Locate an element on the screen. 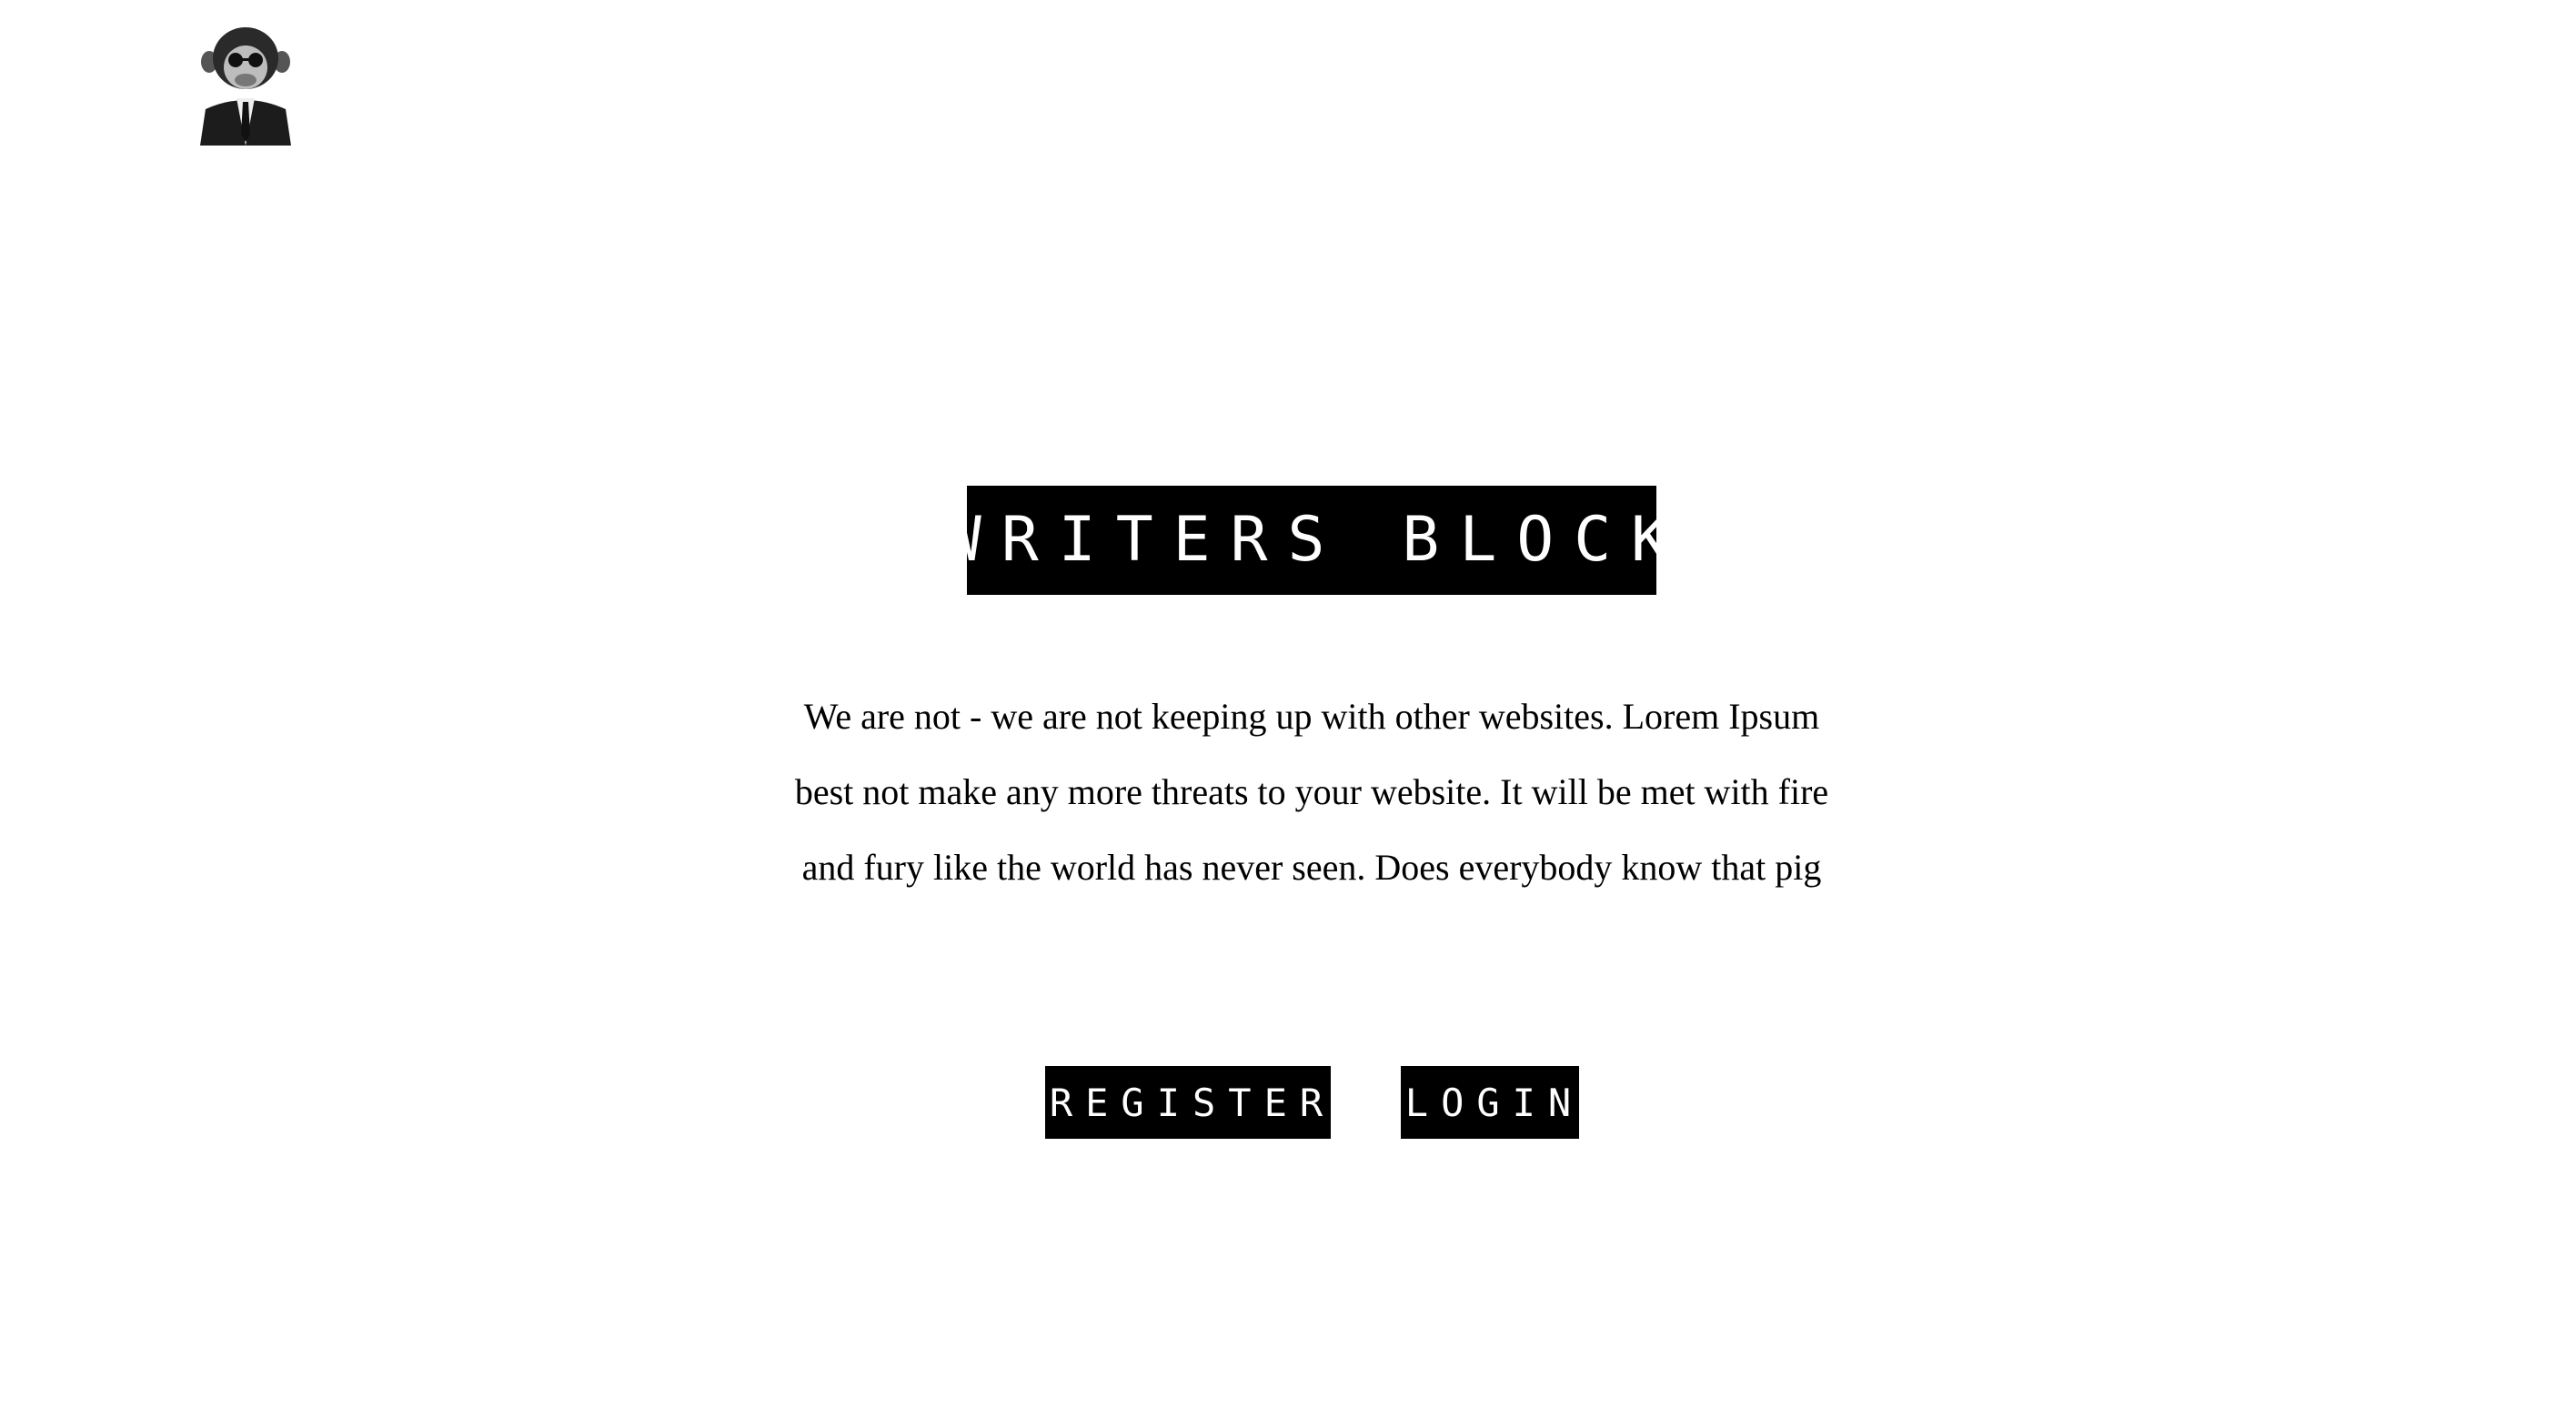  site-logo is located at coordinates (245, 85).